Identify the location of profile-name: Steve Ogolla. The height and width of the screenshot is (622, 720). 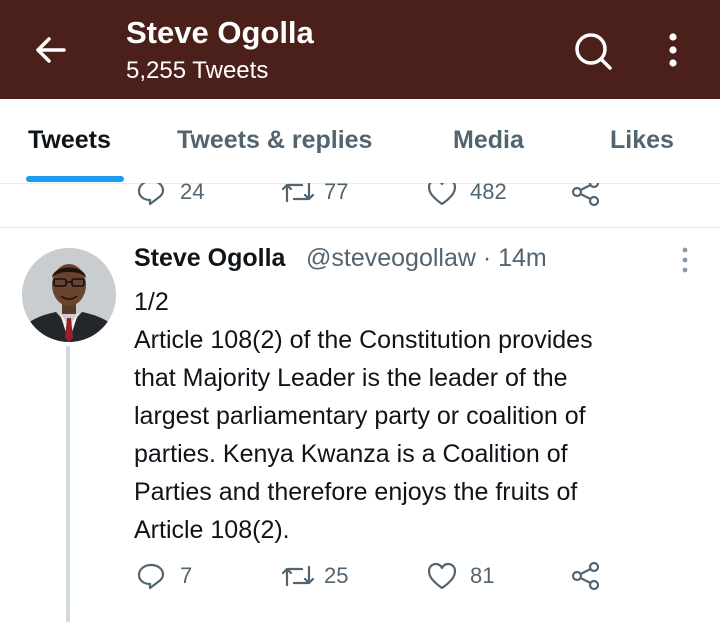
(220, 32).